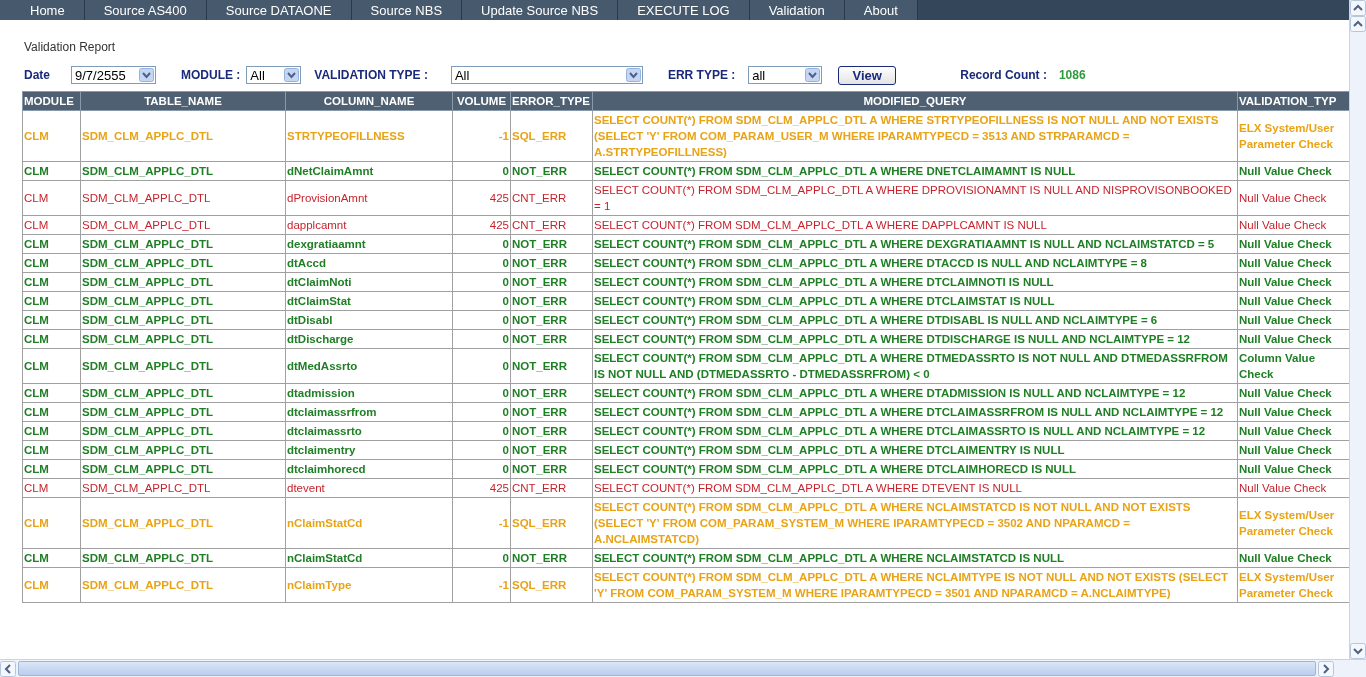 The image size is (1366, 677). I want to click on table-cell: dtclaimentry, so click(369, 450).